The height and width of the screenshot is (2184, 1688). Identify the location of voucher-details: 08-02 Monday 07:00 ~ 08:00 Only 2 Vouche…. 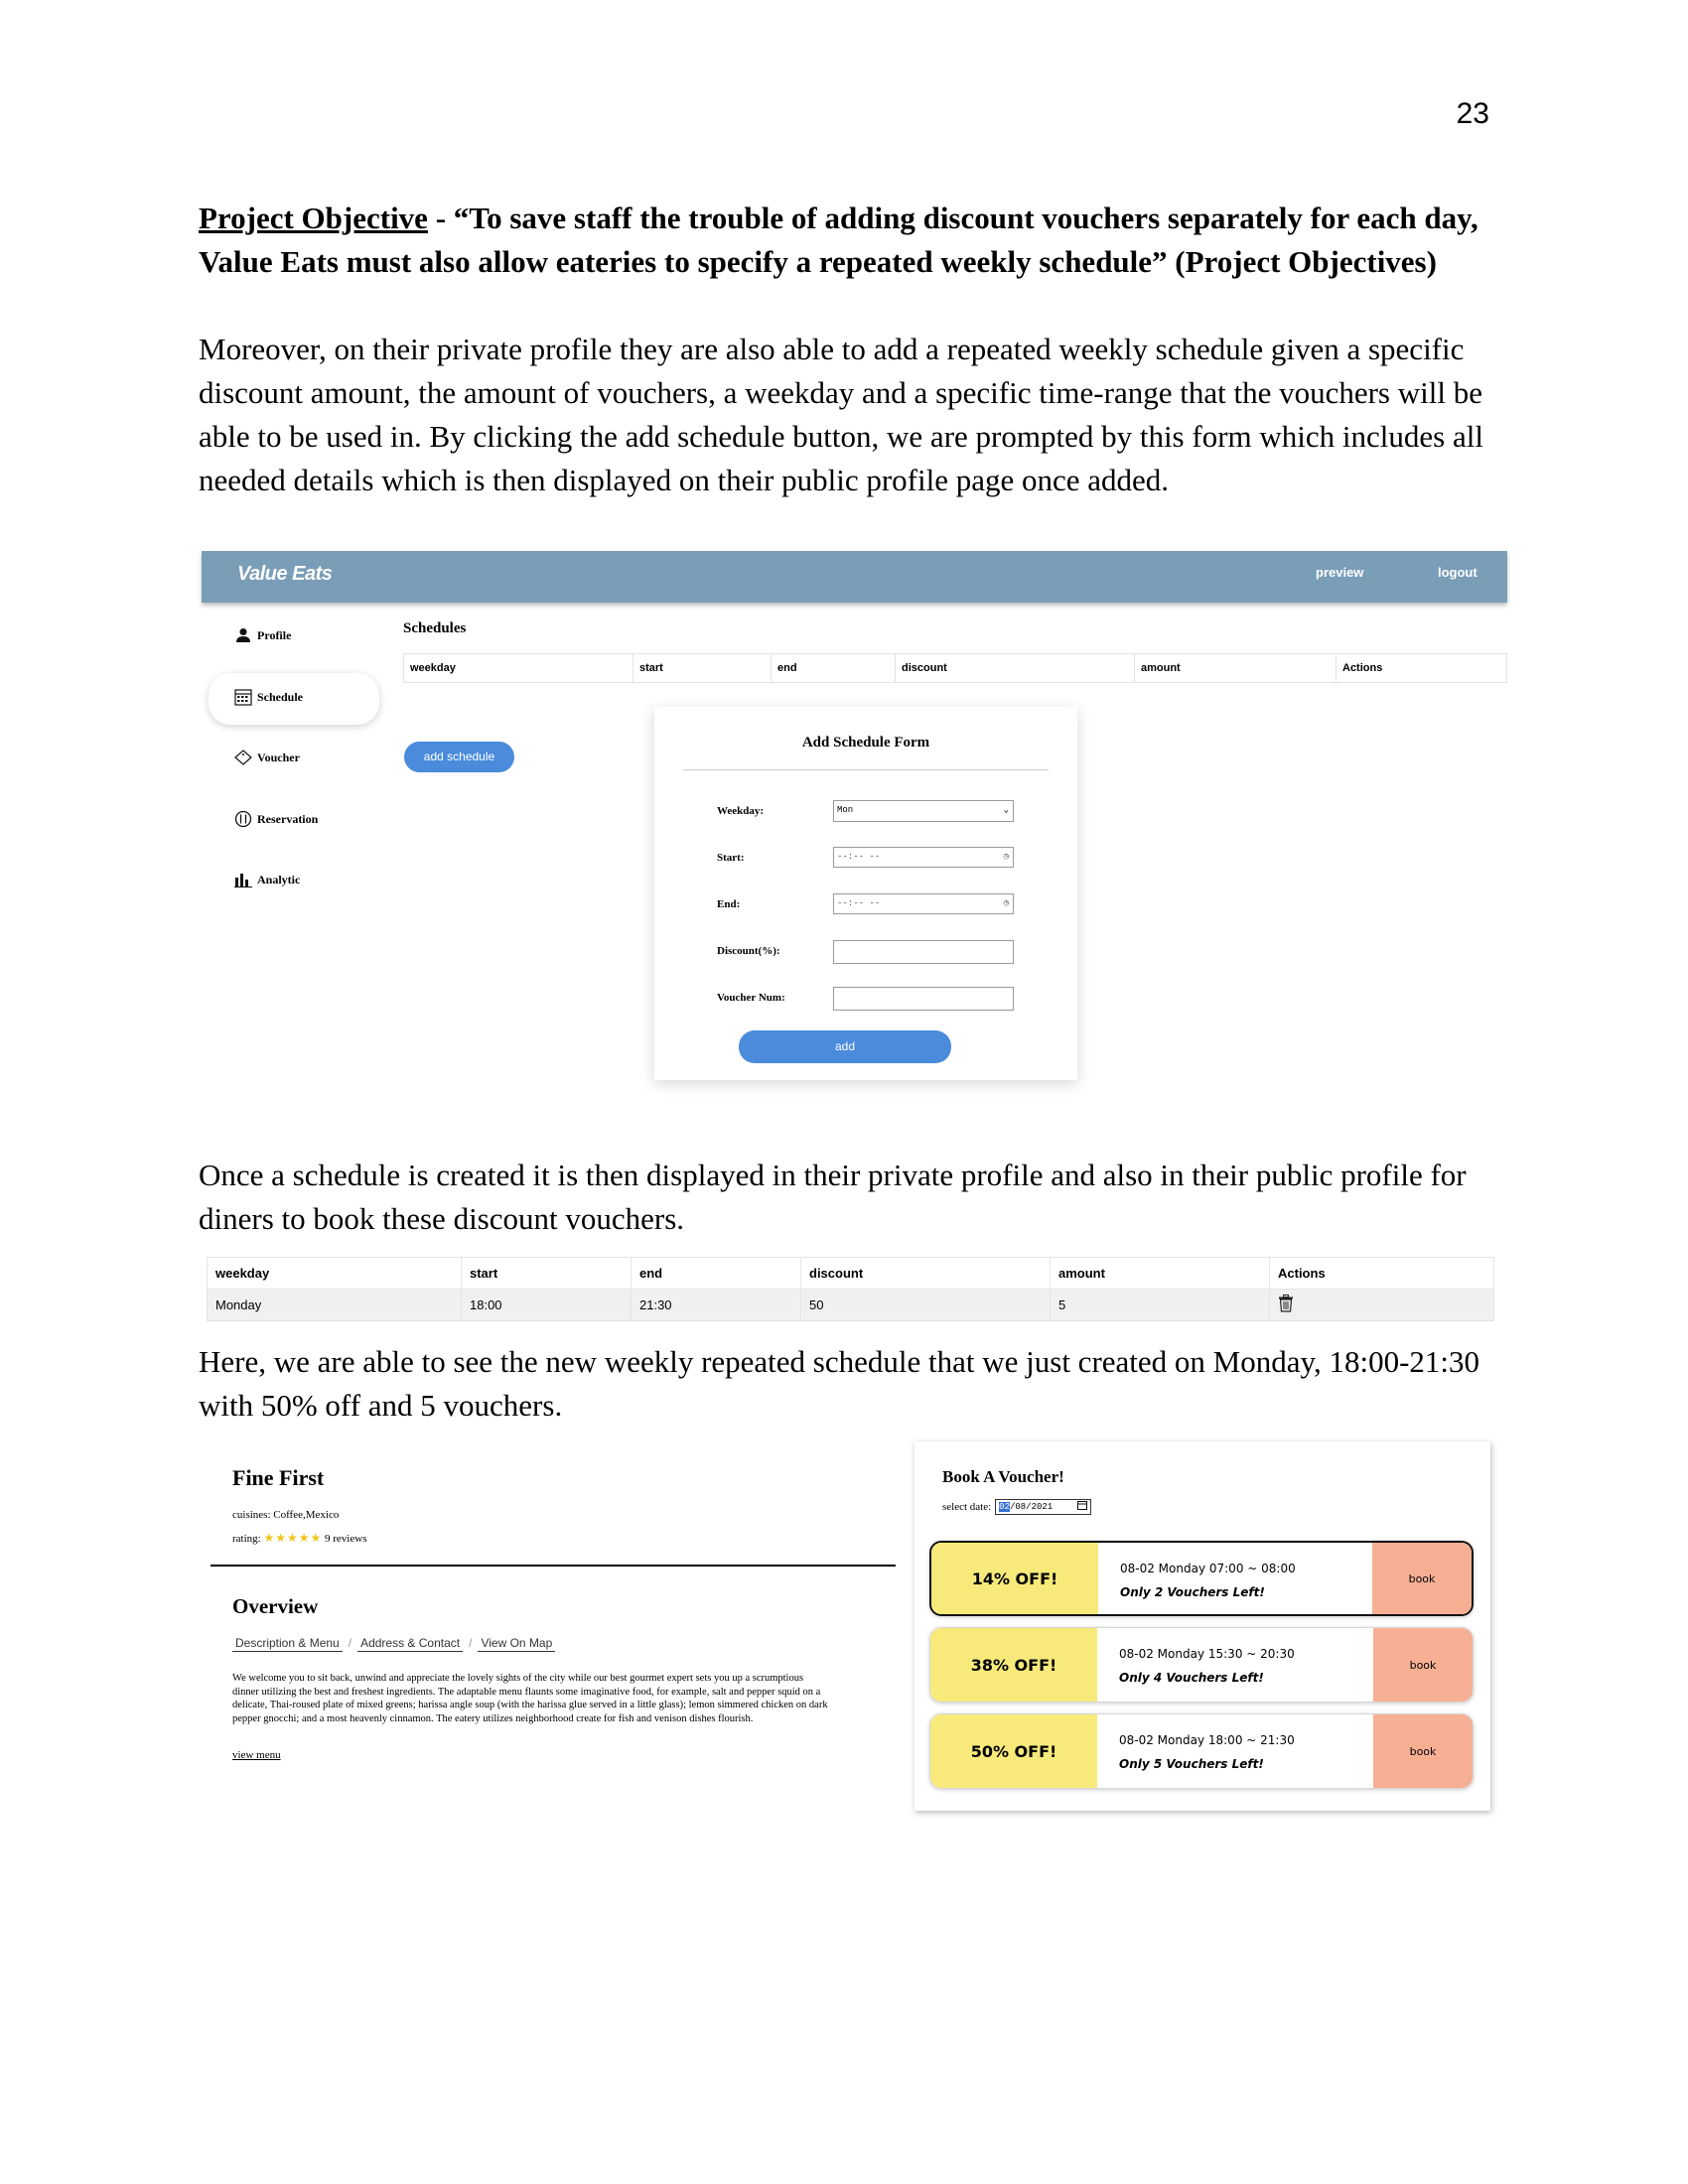
(1235, 1578).